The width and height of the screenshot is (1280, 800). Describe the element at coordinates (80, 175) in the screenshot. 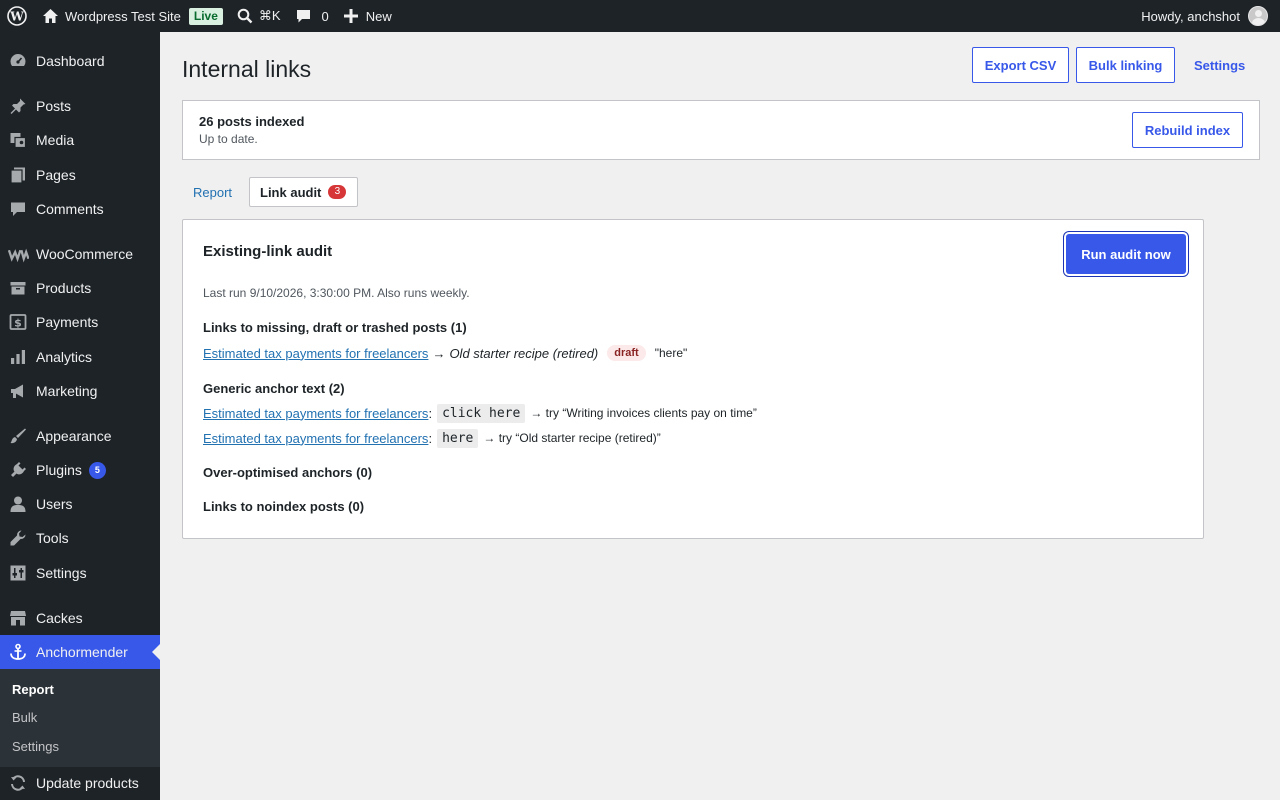

I see `sidebar-item-pages: Pages` at that location.